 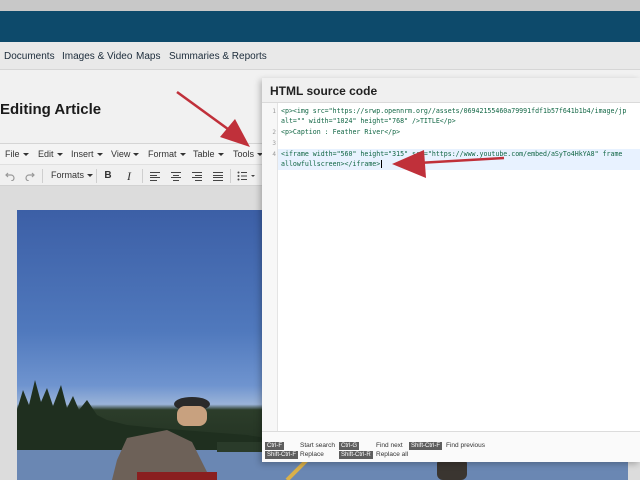 I want to click on menu-file: File, so click(x=17, y=154).